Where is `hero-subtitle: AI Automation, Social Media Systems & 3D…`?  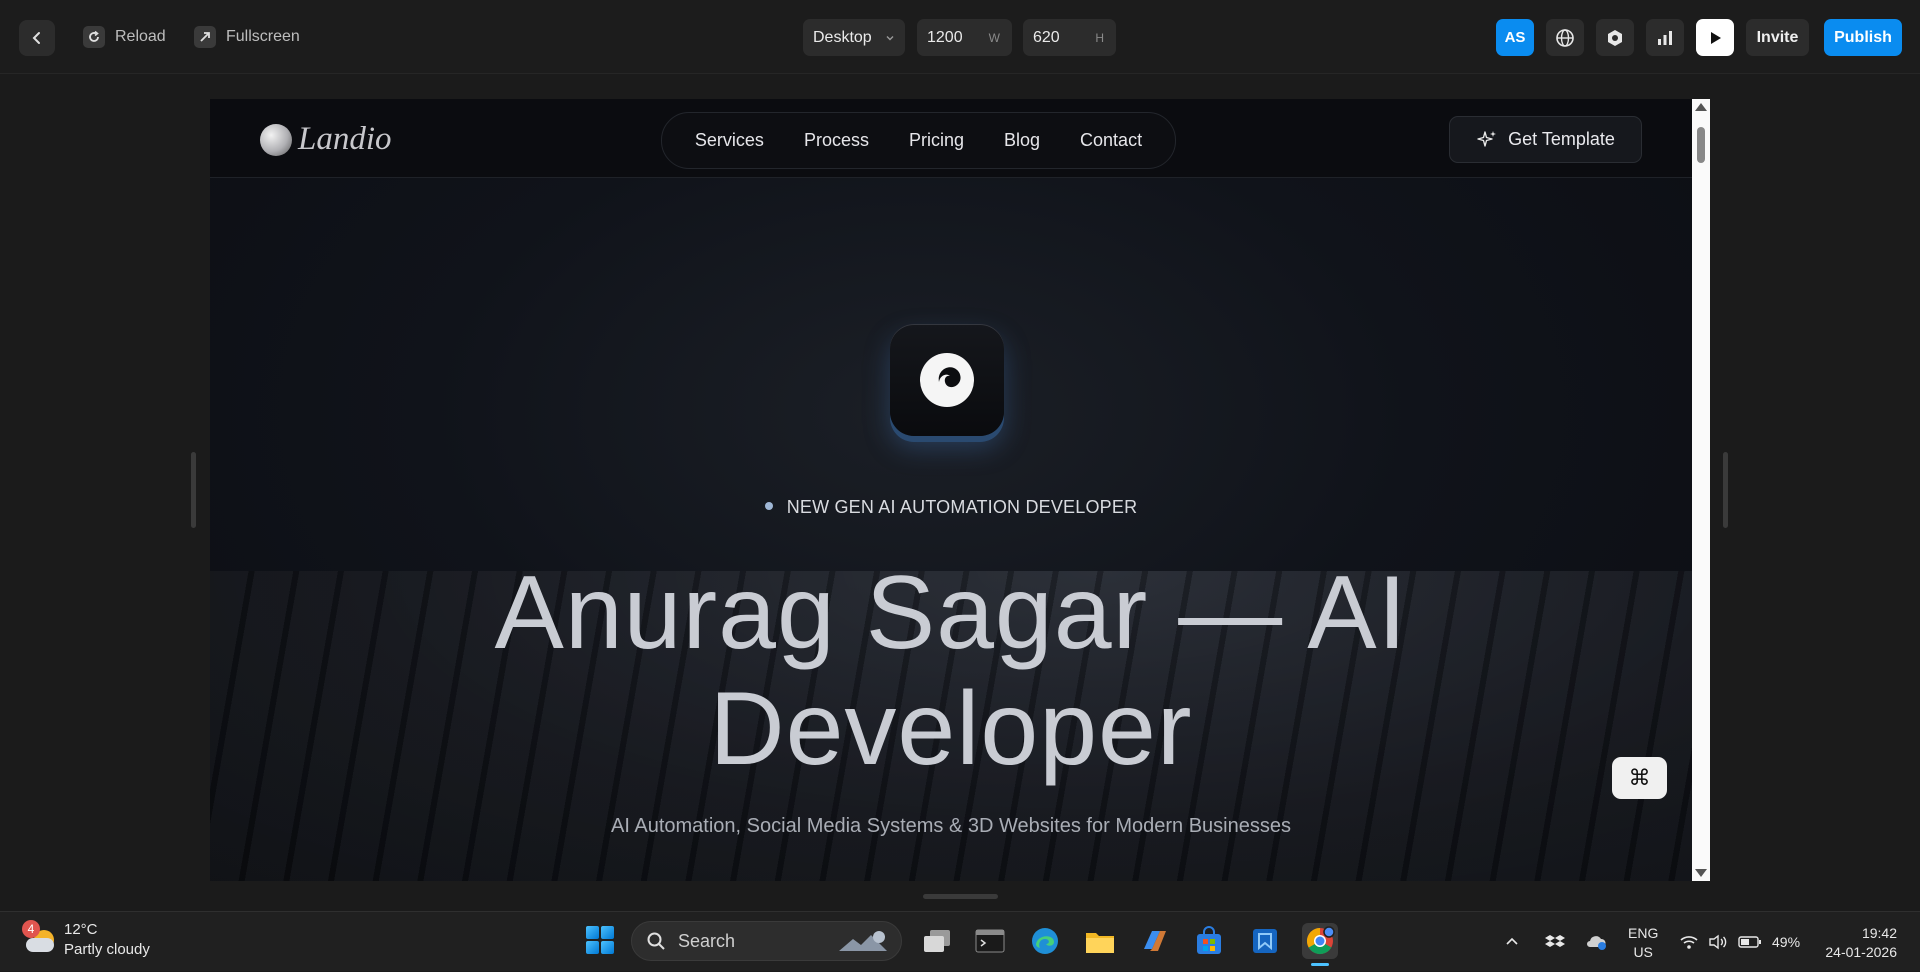
hero-subtitle: AI Automation, Social Media Systems & 3D… is located at coordinates (951, 826).